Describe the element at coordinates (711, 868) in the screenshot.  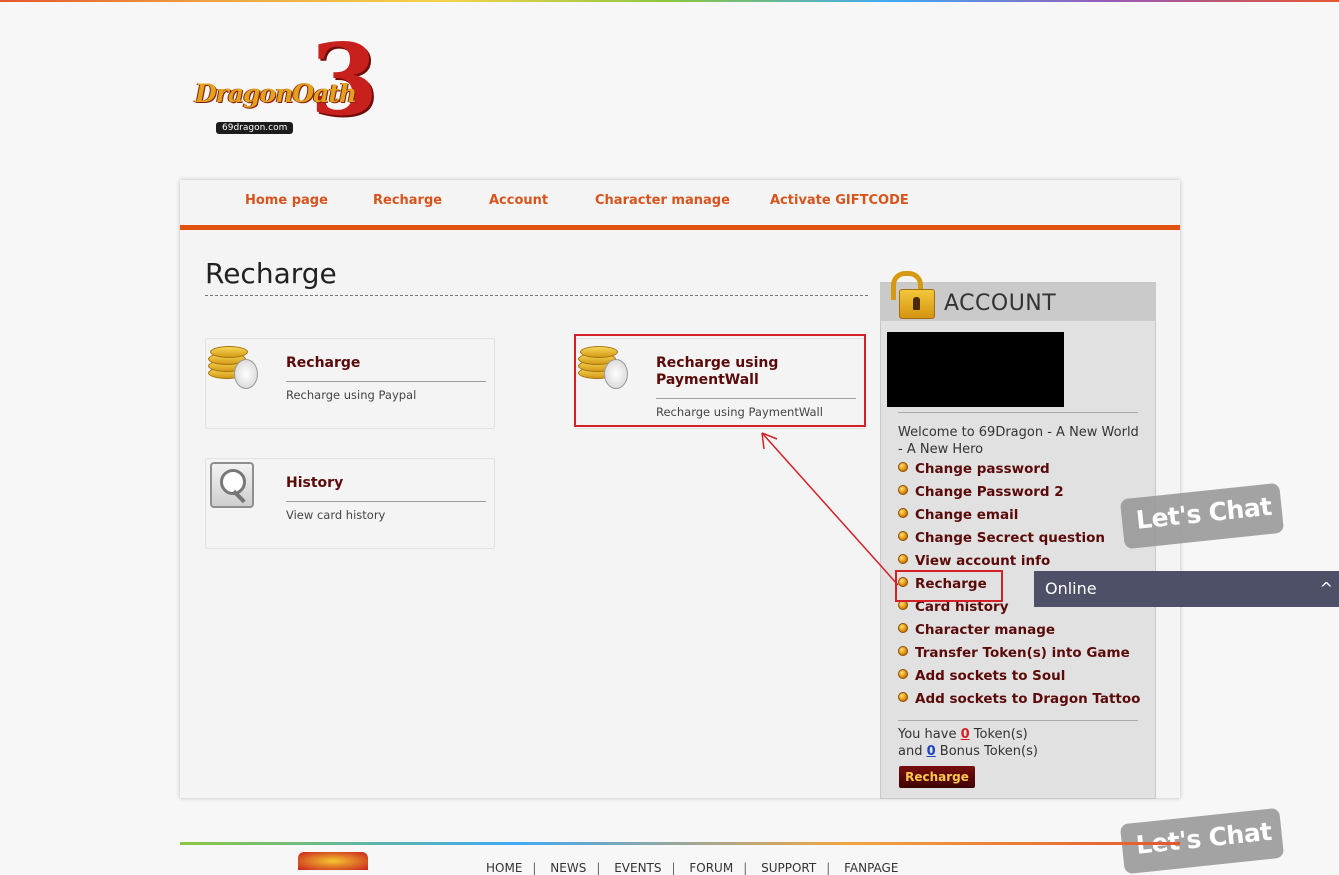
I see `footer-forum: FORUM` at that location.